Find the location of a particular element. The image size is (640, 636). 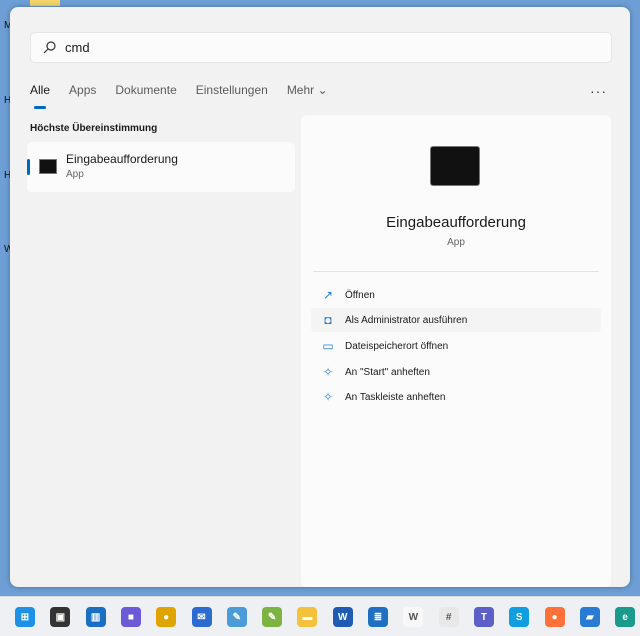

detail-title: Eingabeaufforderung is located at coordinates (456, 222).